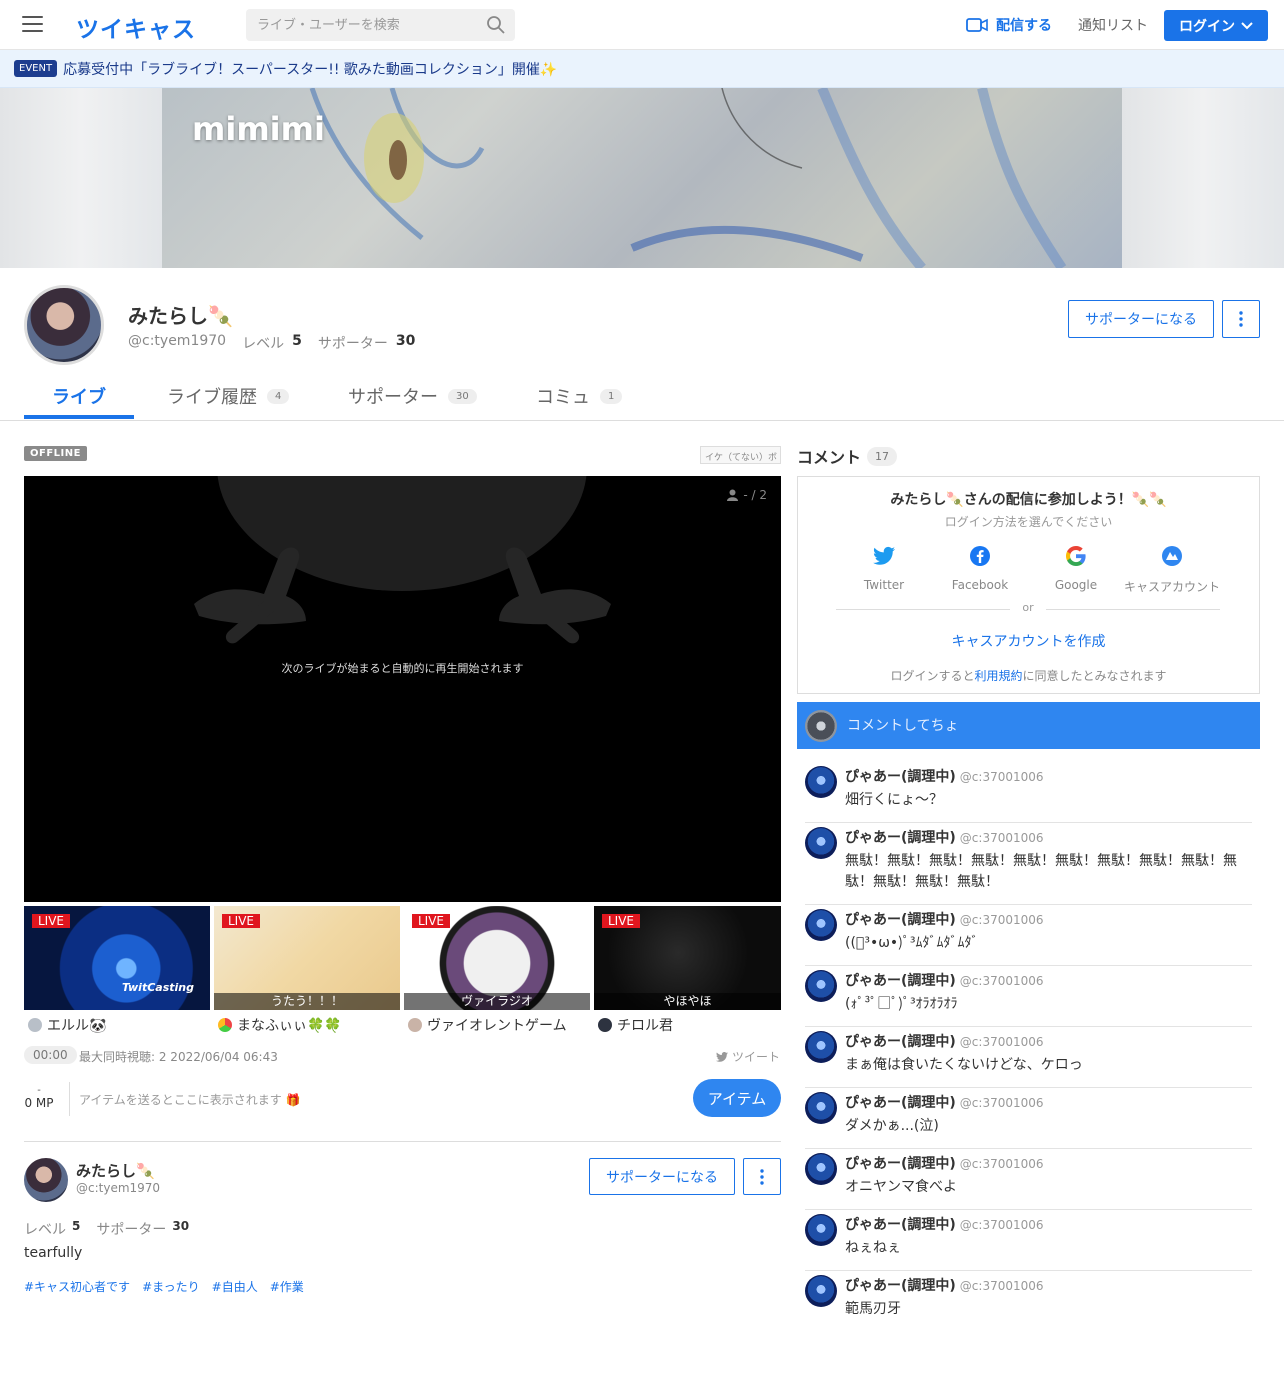 The image size is (1284, 1377). I want to click on stream-stats: 最大同時視聴: 2 2022/06/04 06:43, so click(178, 1057).